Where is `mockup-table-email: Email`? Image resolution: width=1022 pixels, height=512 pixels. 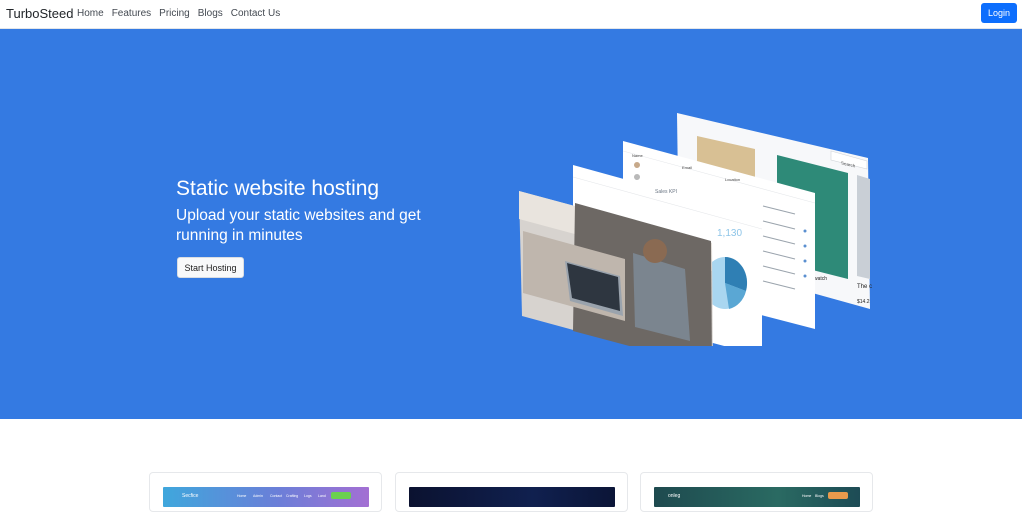 mockup-table-email: Email is located at coordinates (687, 167).